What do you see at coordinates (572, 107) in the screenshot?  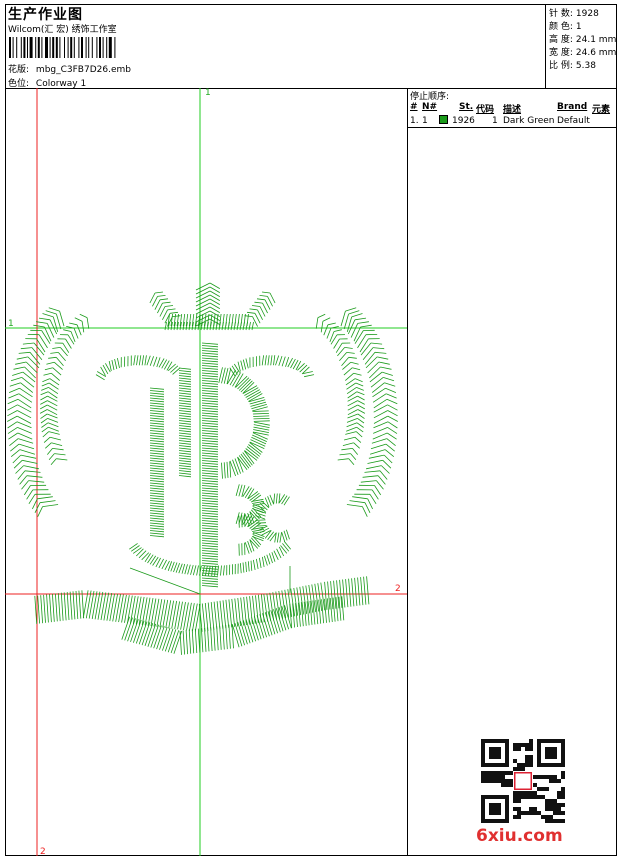 I see `col-brand: Brand` at bounding box center [572, 107].